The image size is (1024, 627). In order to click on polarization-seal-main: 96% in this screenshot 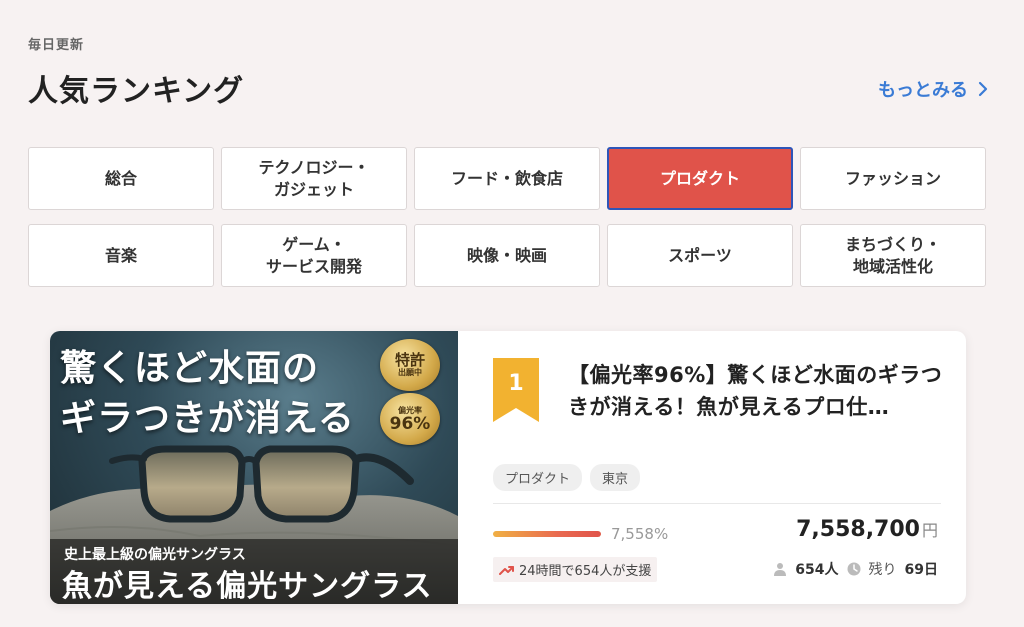, I will do `click(410, 424)`.